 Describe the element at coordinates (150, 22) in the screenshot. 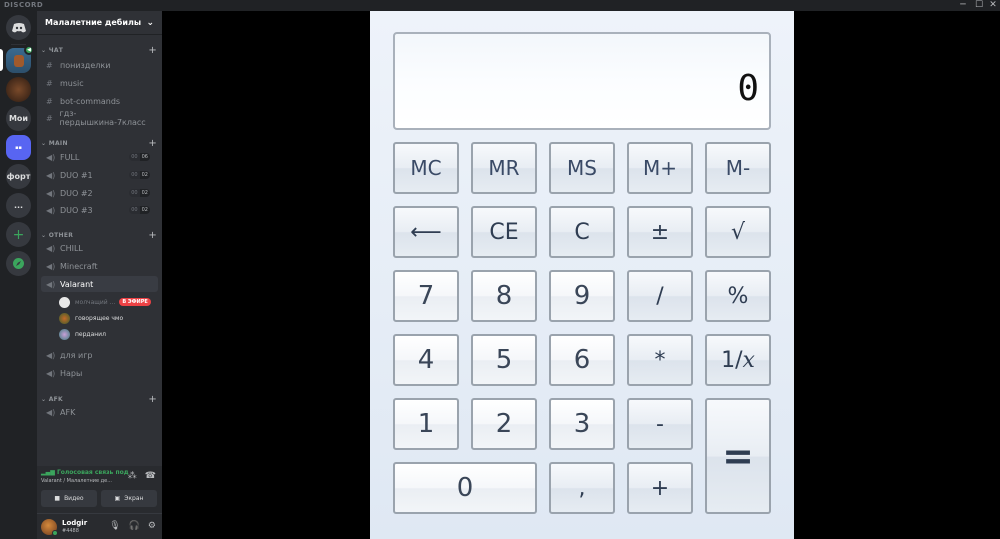

I see `chevron-down-icon: ⌄` at that location.